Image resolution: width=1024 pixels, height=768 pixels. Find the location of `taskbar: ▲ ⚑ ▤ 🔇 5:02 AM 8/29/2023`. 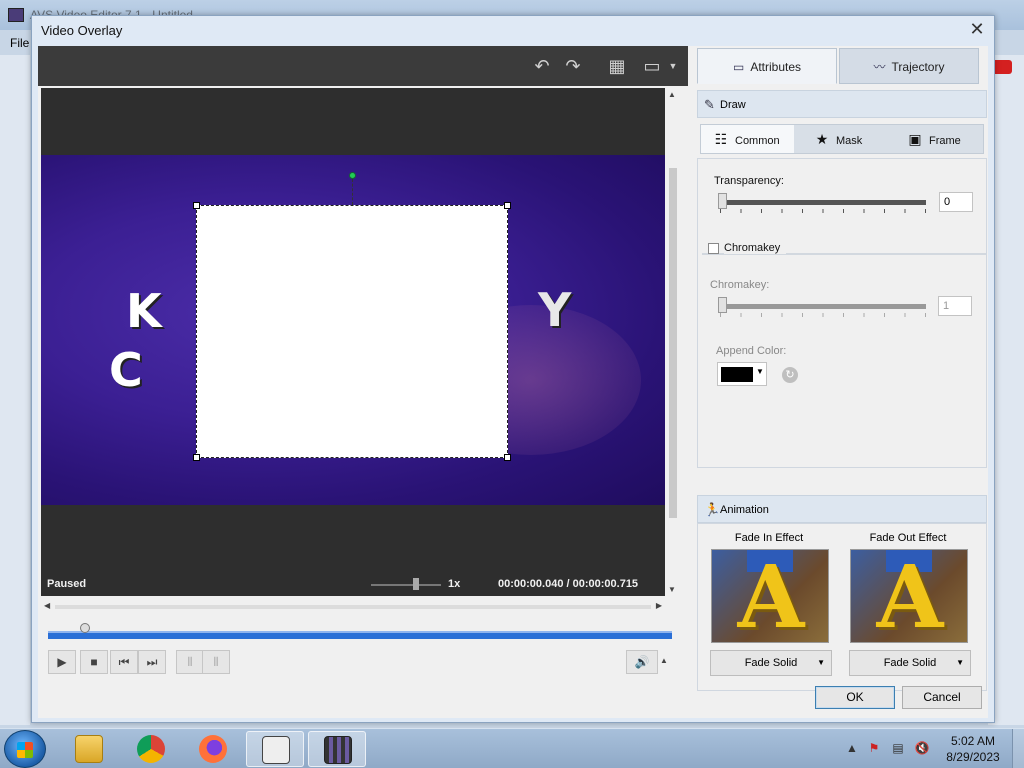

taskbar: ▲ ⚑ ▤ 🔇 5:02 AM 8/29/2023 is located at coordinates (512, 748).